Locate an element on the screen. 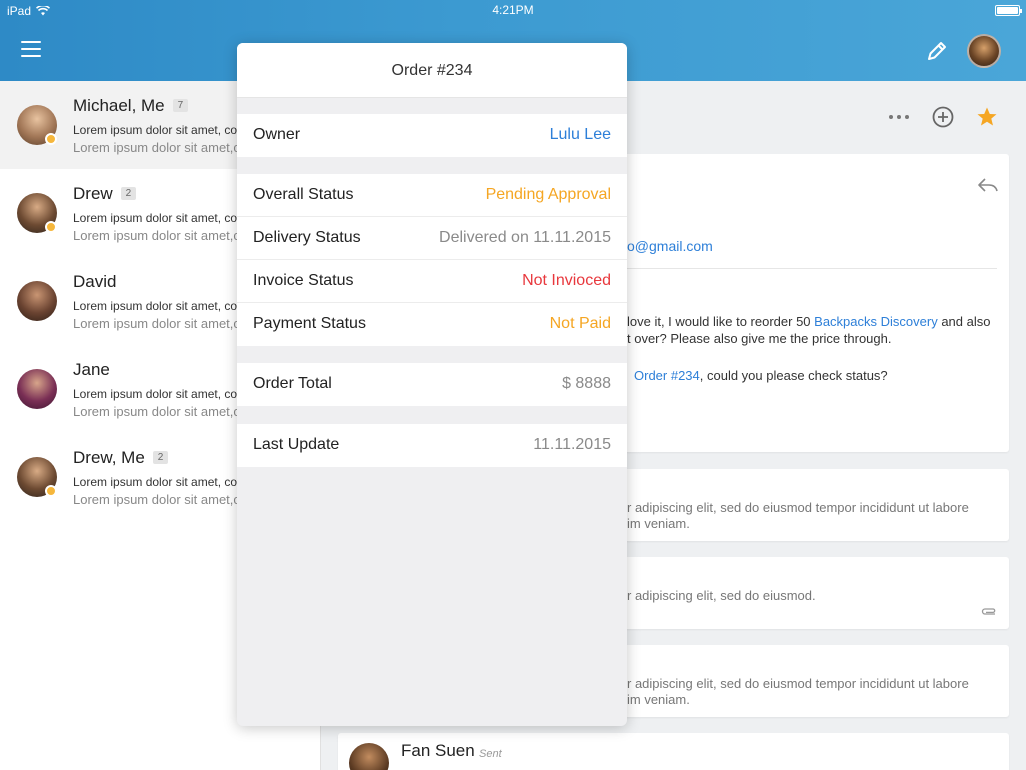 The width and height of the screenshot is (1026, 770). status-value: Pending Approval is located at coordinates (548, 194).